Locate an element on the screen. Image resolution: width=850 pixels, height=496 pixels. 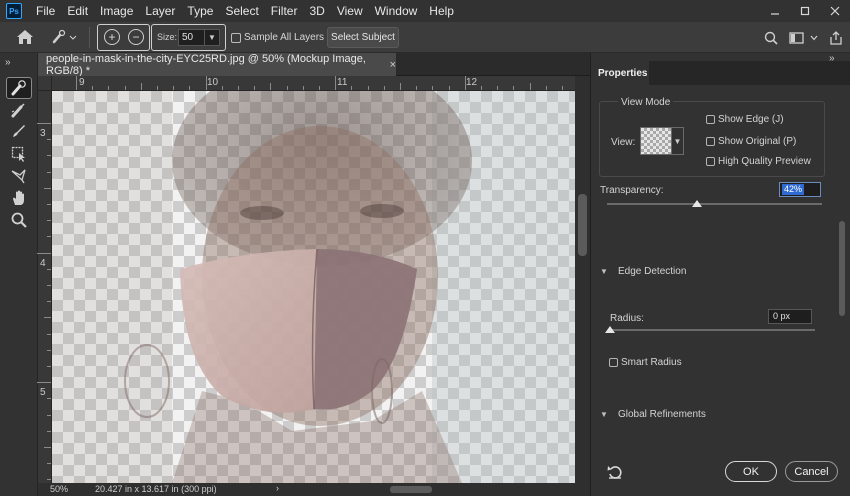
ok-button: OK is located at coordinates (751, 471).